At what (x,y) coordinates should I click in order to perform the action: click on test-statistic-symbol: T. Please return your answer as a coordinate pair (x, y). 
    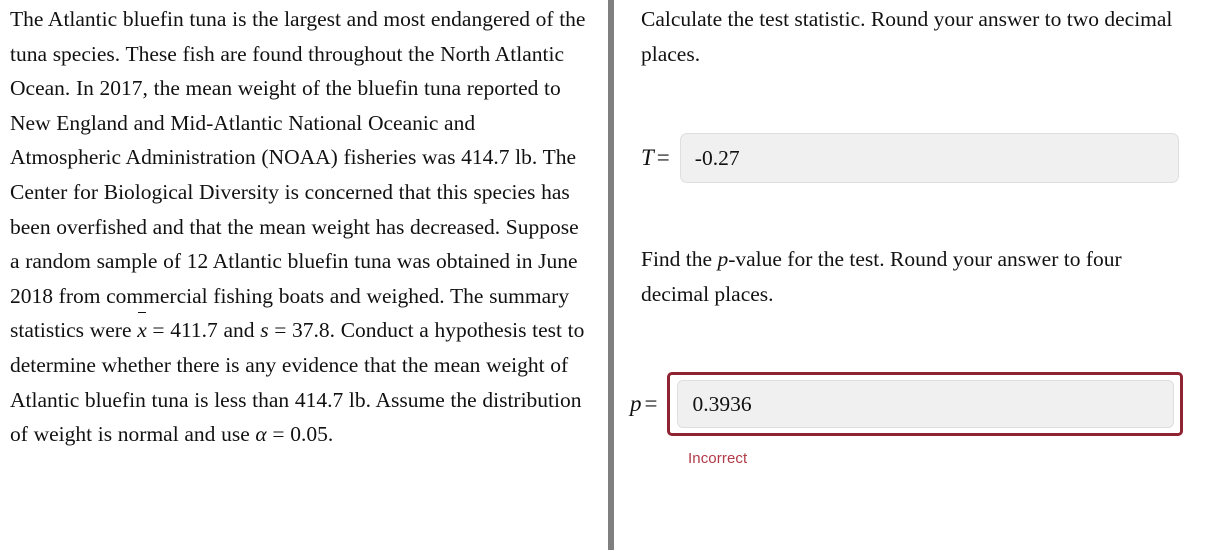
    Looking at the image, I should click on (647, 157).